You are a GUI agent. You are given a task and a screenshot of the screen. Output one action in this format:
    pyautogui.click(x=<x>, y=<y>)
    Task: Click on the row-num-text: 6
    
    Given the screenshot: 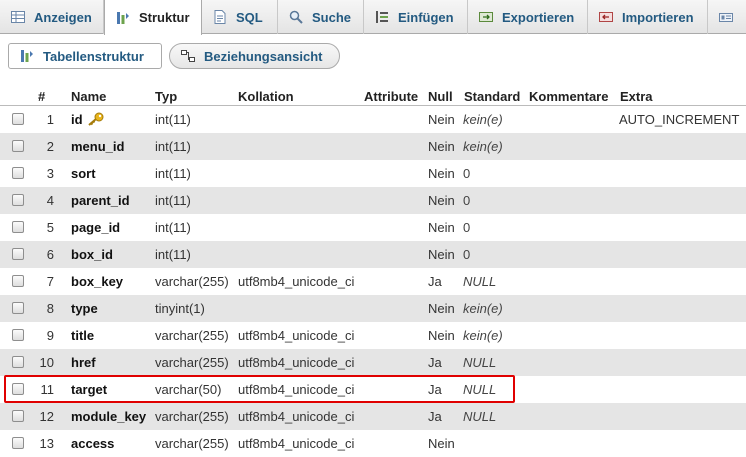 What is the action you would take?
    pyautogui.click(x=50, y=254)
    